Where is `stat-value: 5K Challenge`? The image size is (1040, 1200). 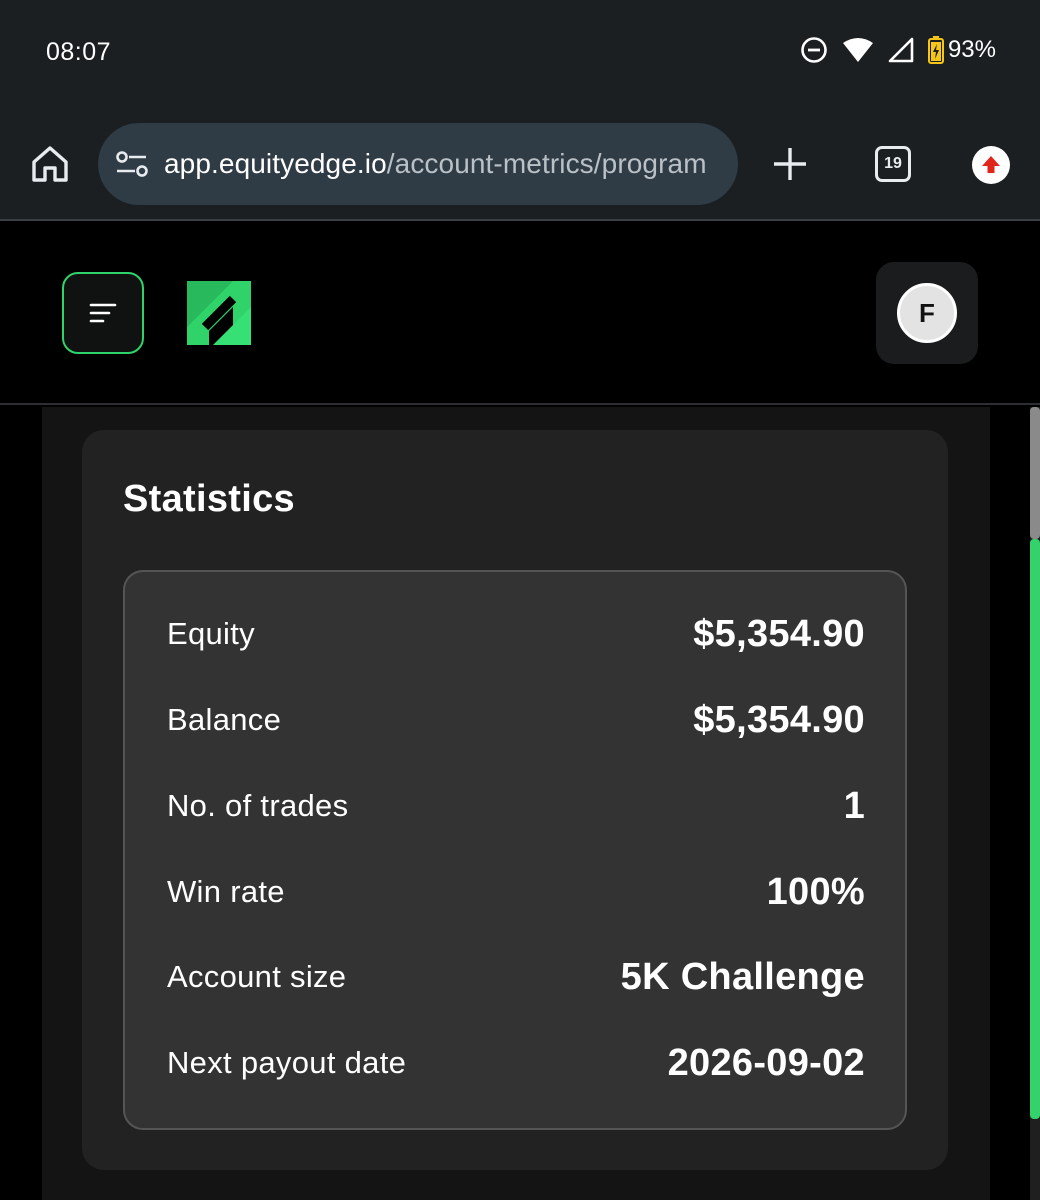 stat-value: 5K Challenge is located at coordinates (742, 976).